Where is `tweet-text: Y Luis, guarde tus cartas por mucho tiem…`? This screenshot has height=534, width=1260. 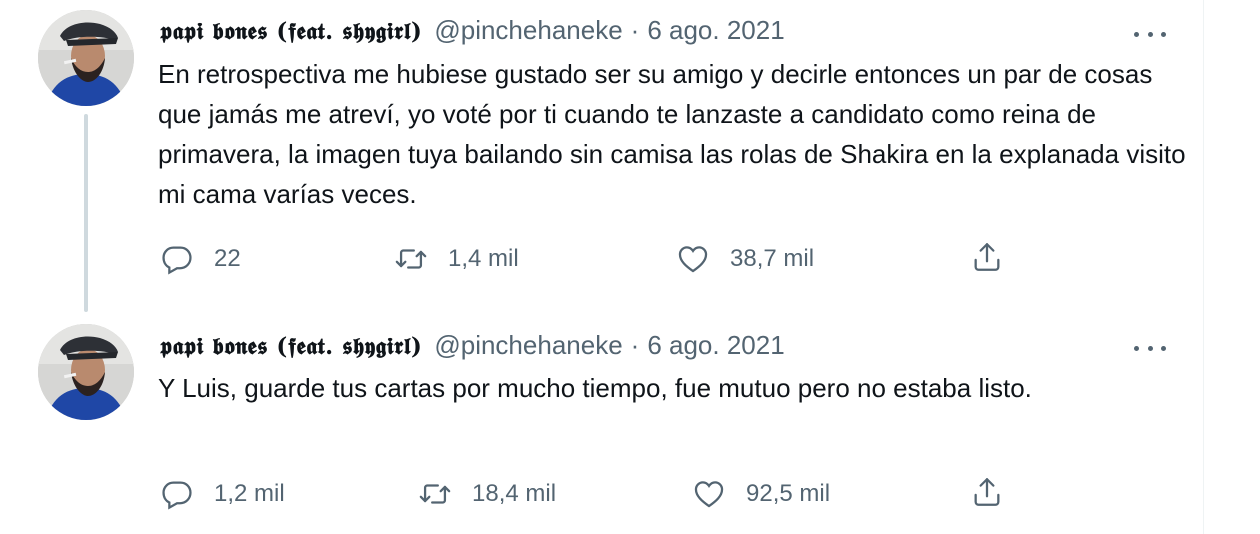 tweet-text: Y Luis, guarde tus cartas por mucho tiem… is located at coordinates (595, 388).